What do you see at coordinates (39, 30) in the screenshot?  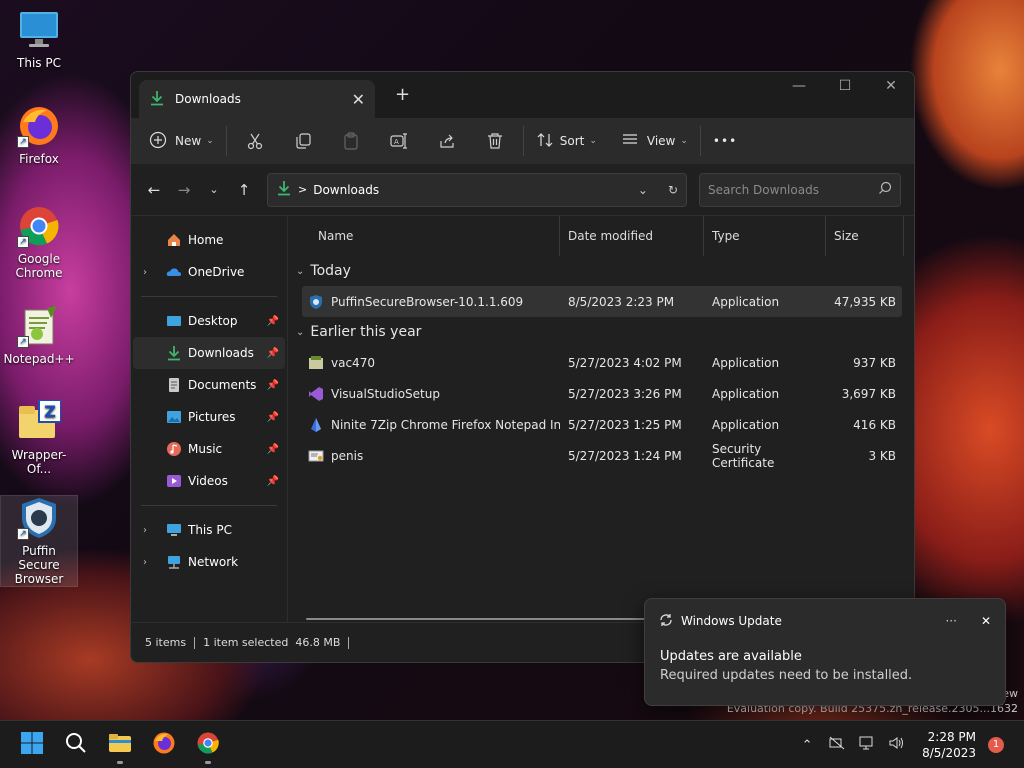 I see `monitor-icon` at bounding box center [39, 30].